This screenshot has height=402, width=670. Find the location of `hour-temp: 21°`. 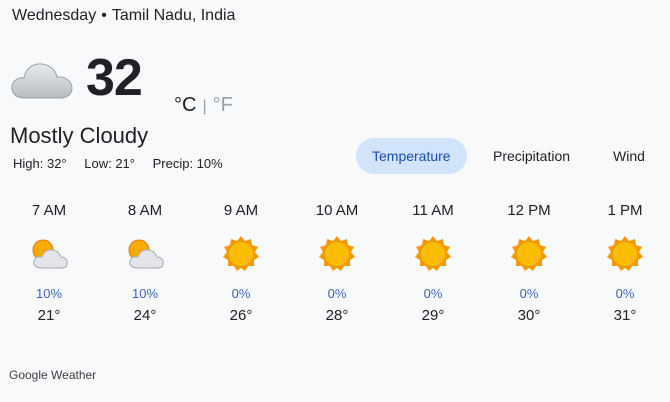

hour-temp: 21° is located at coordinates (49, 315).